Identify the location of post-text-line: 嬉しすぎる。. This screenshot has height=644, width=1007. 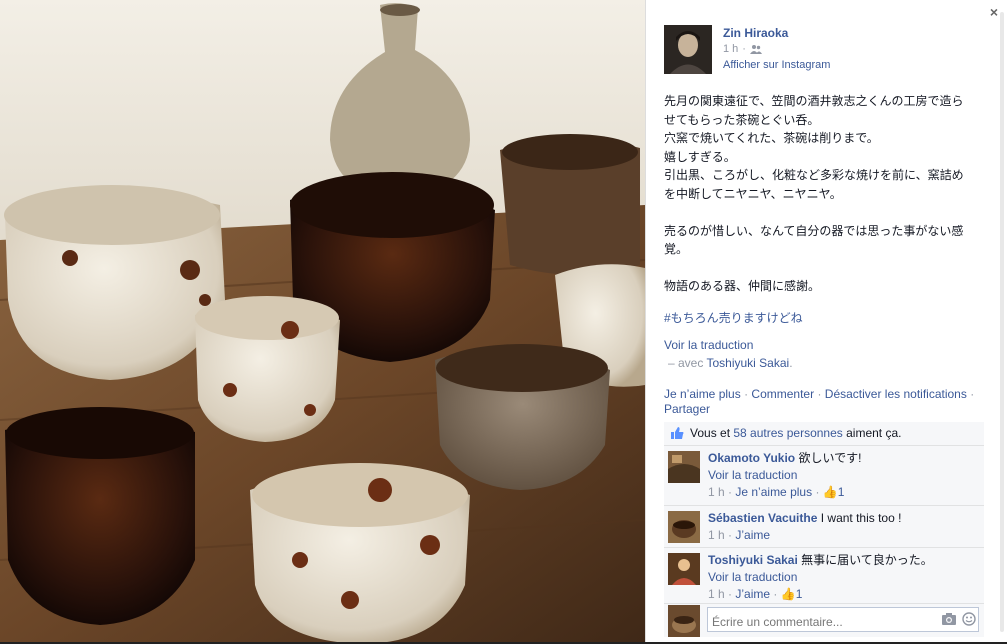
(700, 156).